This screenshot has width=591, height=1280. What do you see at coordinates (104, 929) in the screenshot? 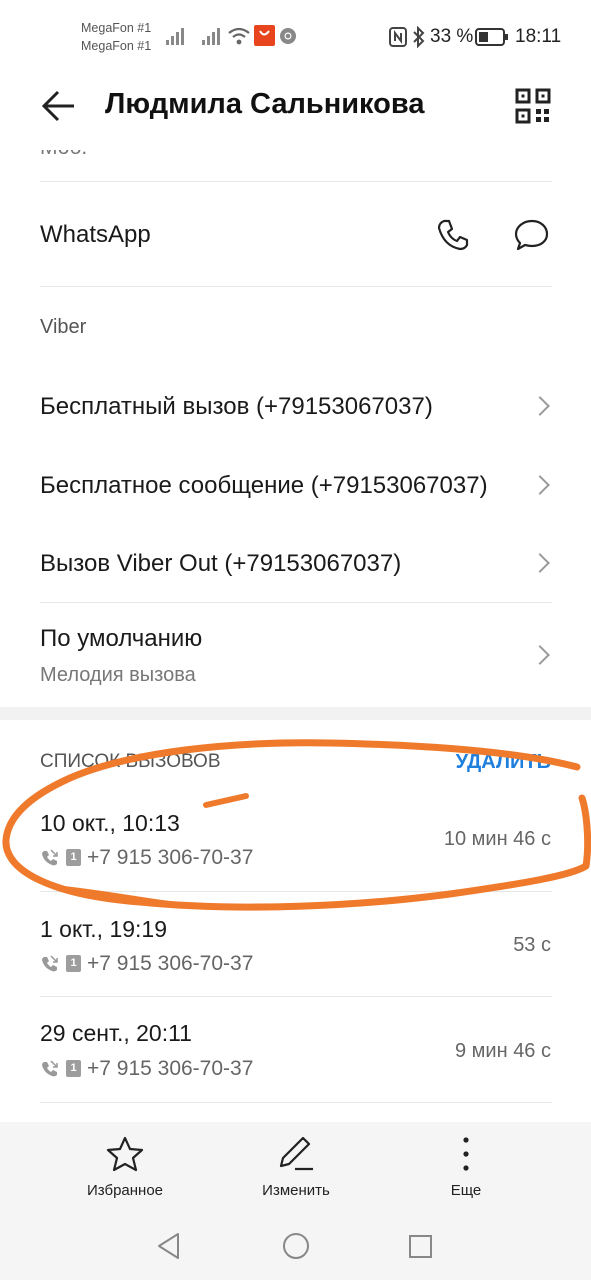
I see `call-date: 1 окт., 19:19` at bounding box center [104, 929].